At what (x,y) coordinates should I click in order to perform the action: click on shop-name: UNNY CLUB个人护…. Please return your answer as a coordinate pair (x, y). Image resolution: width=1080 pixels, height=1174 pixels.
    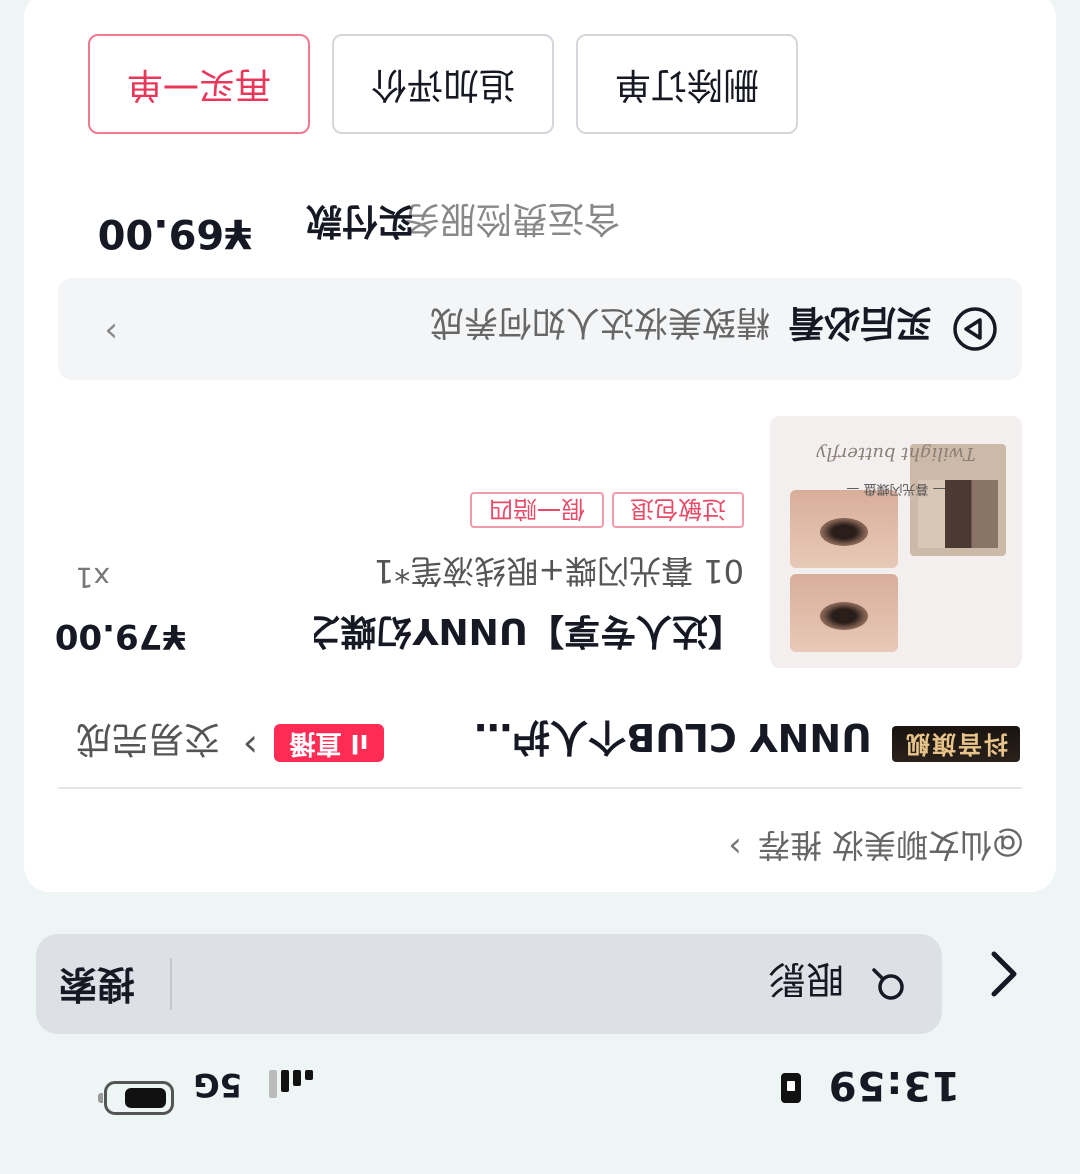
    Looking at the image, I should click on (673, 740).